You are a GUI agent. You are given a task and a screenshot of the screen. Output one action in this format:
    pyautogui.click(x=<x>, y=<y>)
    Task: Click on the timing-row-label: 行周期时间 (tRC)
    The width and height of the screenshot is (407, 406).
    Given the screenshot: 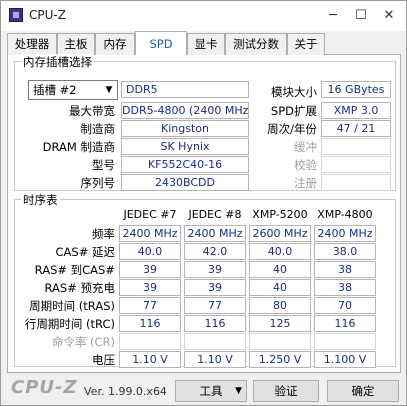 What is the action you would take?
    pyautogui.click(x=69, y=324)
    